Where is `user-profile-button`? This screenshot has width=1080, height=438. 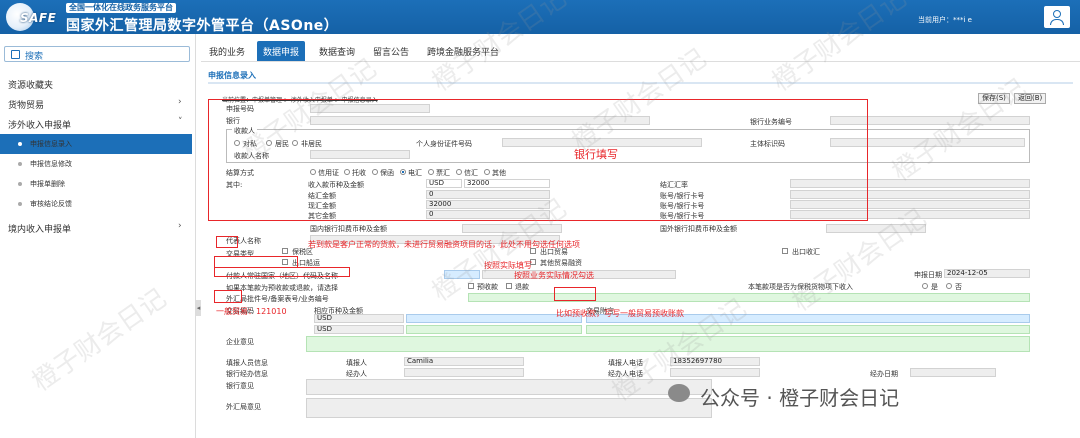 user-profile-button is located at coordinates (1057, 17).